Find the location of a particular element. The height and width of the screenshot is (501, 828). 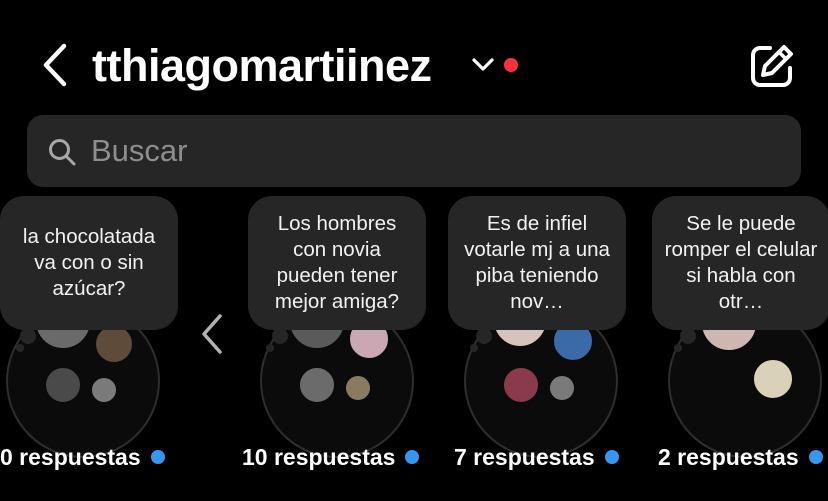

notification-dot is located at coordinates (511, 65).